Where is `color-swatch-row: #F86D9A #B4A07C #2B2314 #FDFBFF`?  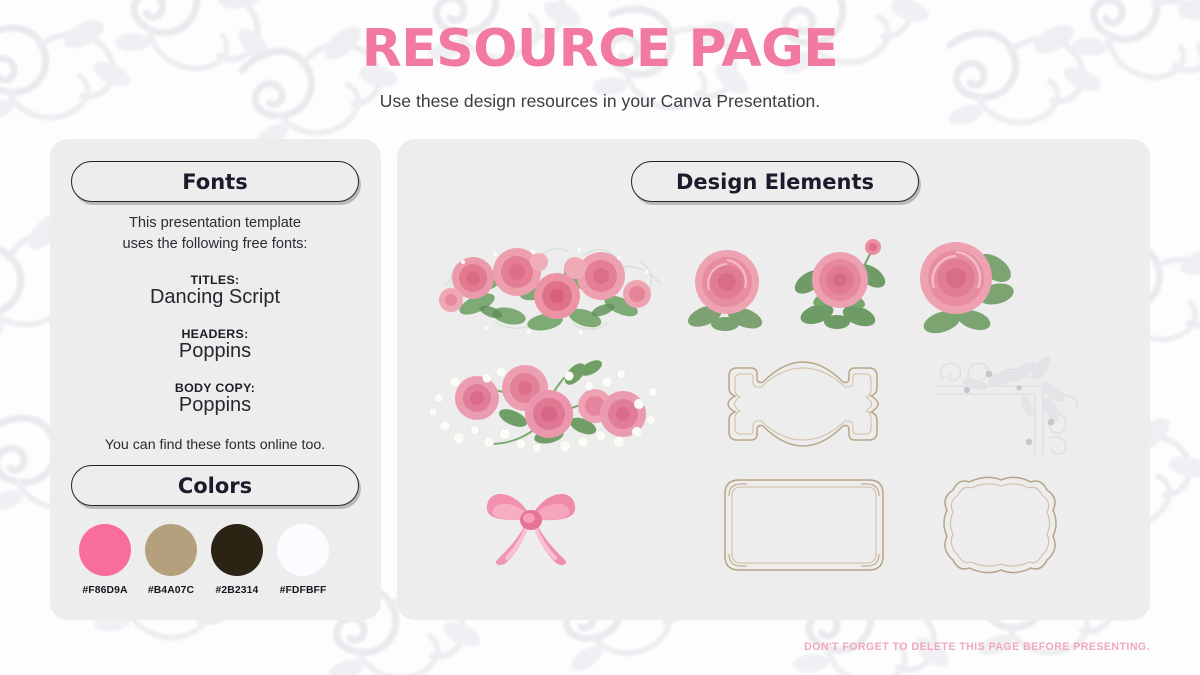 color-swatch-row: #F86D9A #B4A07C #2B2314 #FDFBFF is located at coordinates (217, 560).